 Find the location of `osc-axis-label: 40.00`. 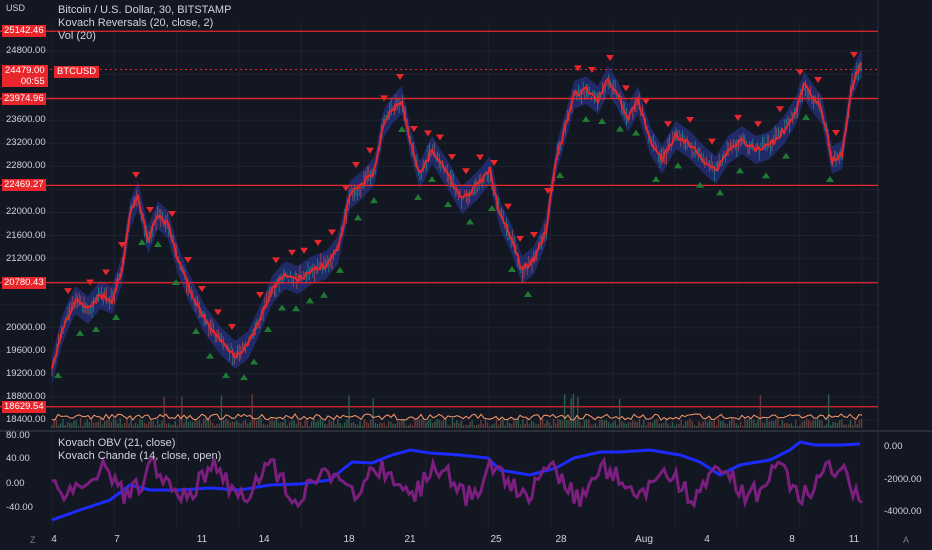

osc-axis-label: 40.00 is located at coordinates (18, 458).